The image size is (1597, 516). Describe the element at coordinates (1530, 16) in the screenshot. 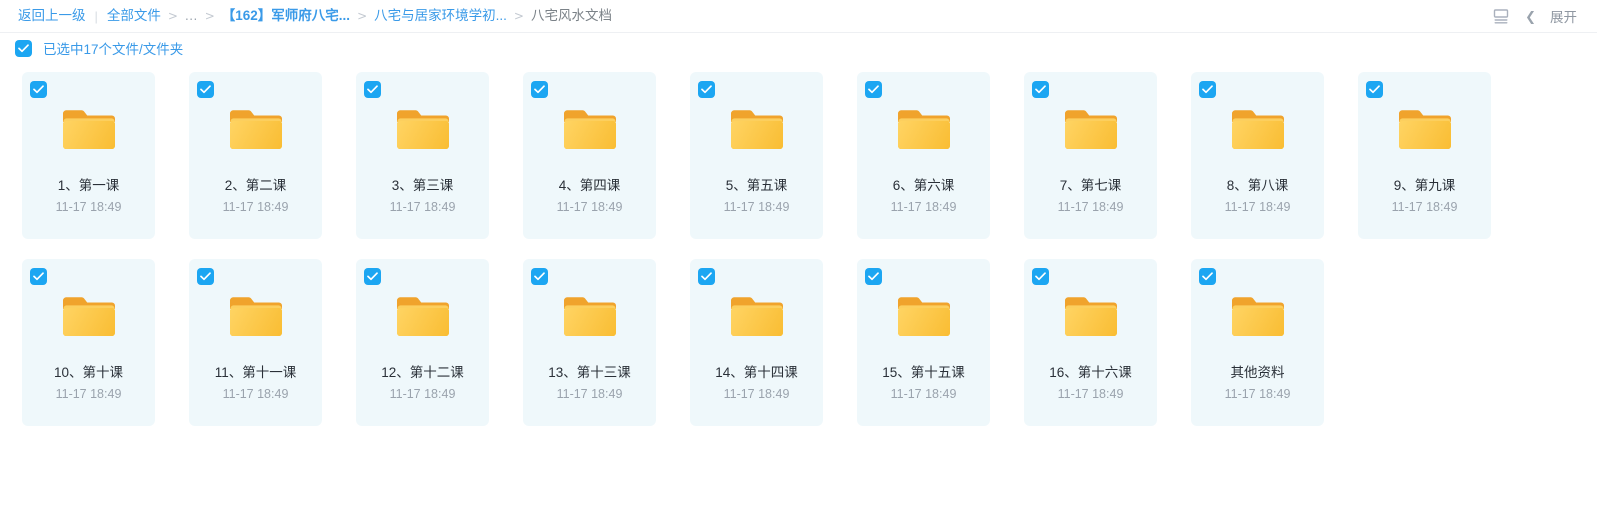

I see `chevron-left-icon: ❮` at that location.